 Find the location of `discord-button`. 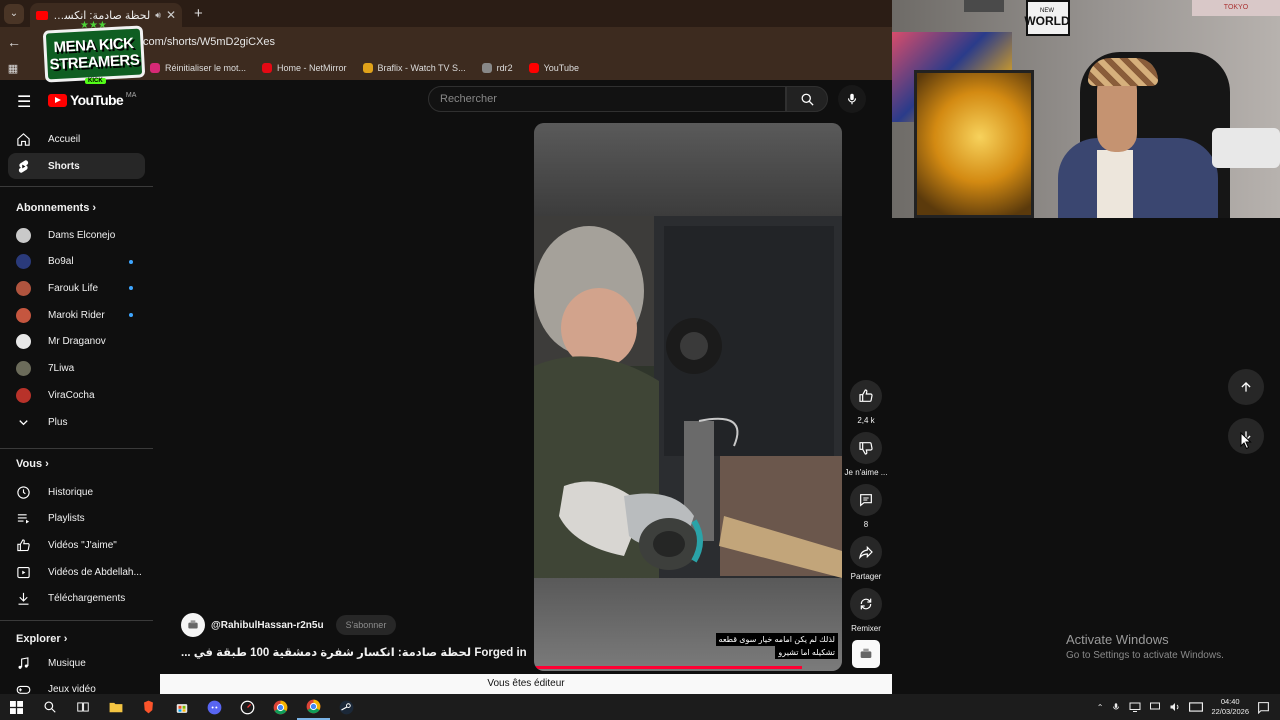

discord-button is located at coordinates (214, 707).